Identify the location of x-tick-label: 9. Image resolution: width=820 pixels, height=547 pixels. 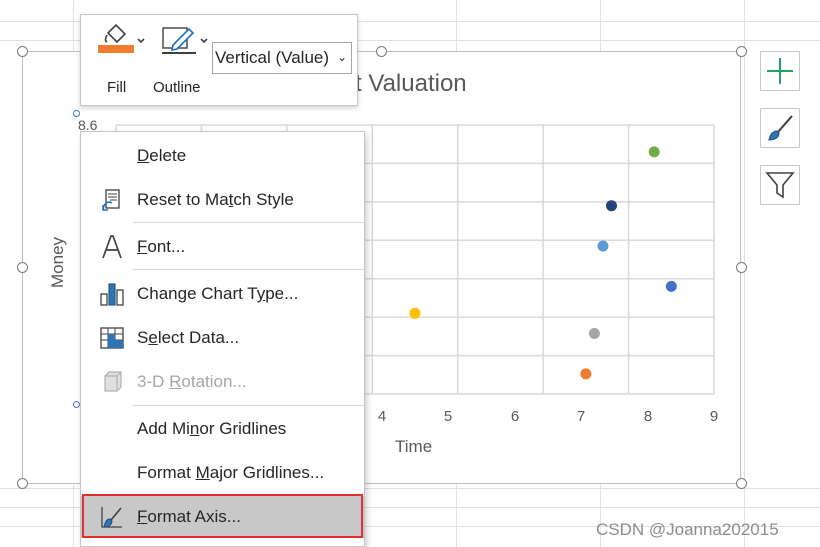
(714, 416).